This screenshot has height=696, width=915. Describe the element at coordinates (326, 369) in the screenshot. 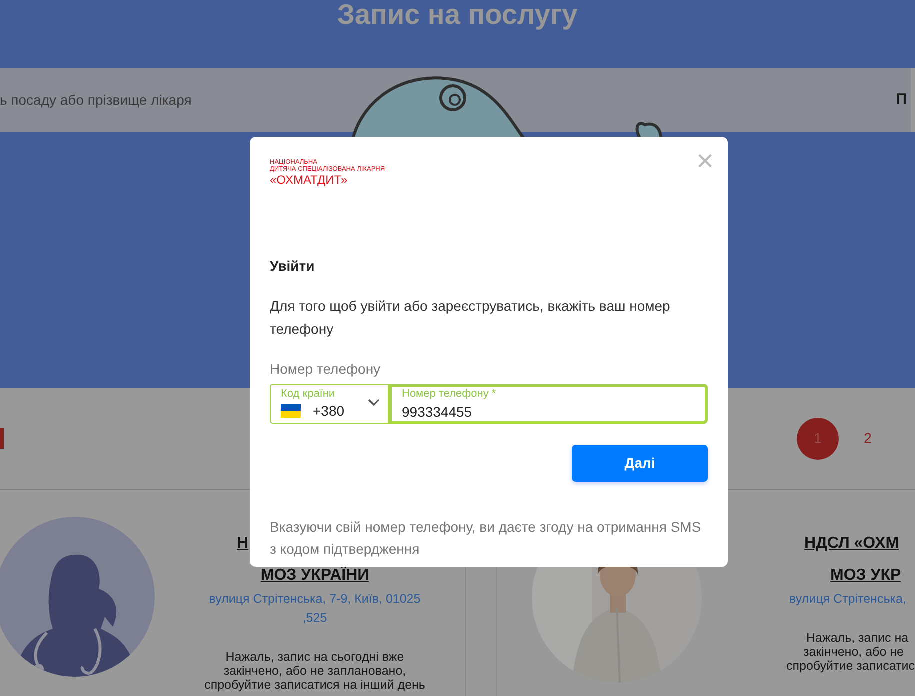

I see `field-label: Номер телефону` at that location.